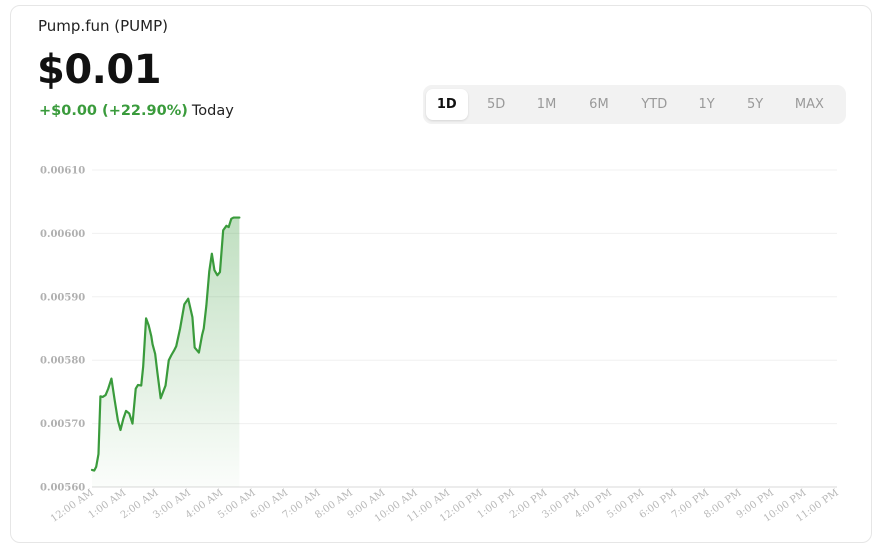  What do you see at coordinates (62, 488) in the screenshot?
I see `y-tick-label: 0.00560` at bounding box center [62, 488].